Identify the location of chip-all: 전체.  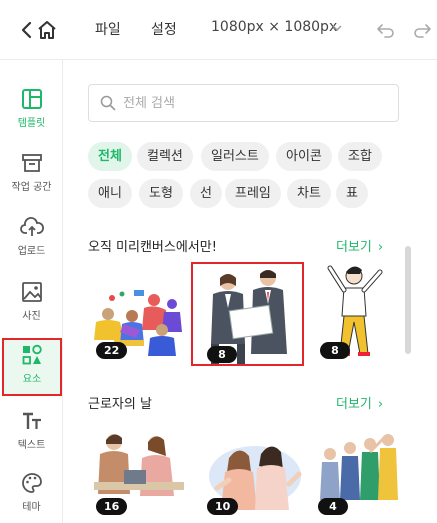
(110, 156).